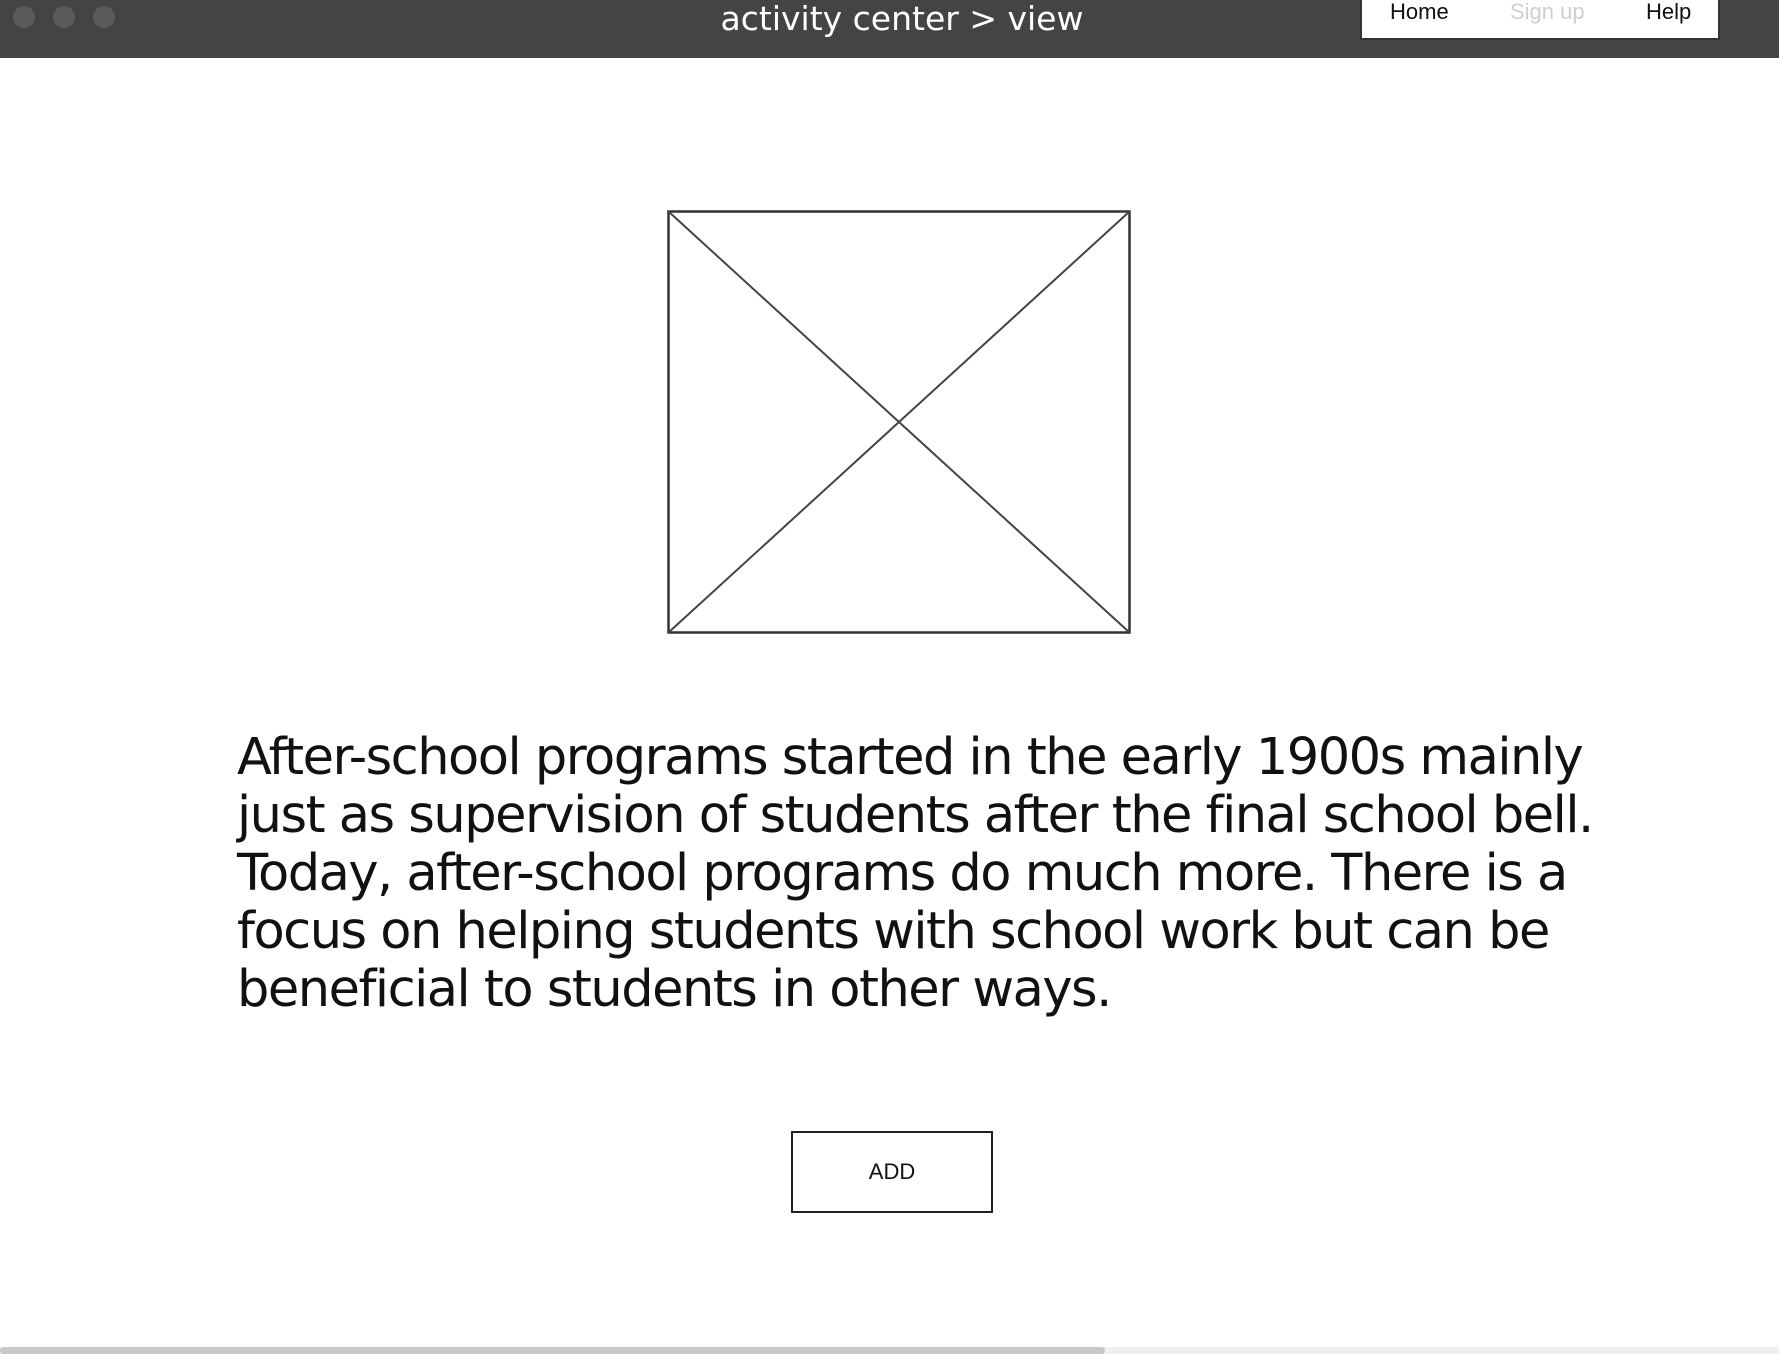 Image resolution: width=1779 pixels, height=1354 pixels. I want to click on nav-signup-link: Sign up, so click(1547, 13).